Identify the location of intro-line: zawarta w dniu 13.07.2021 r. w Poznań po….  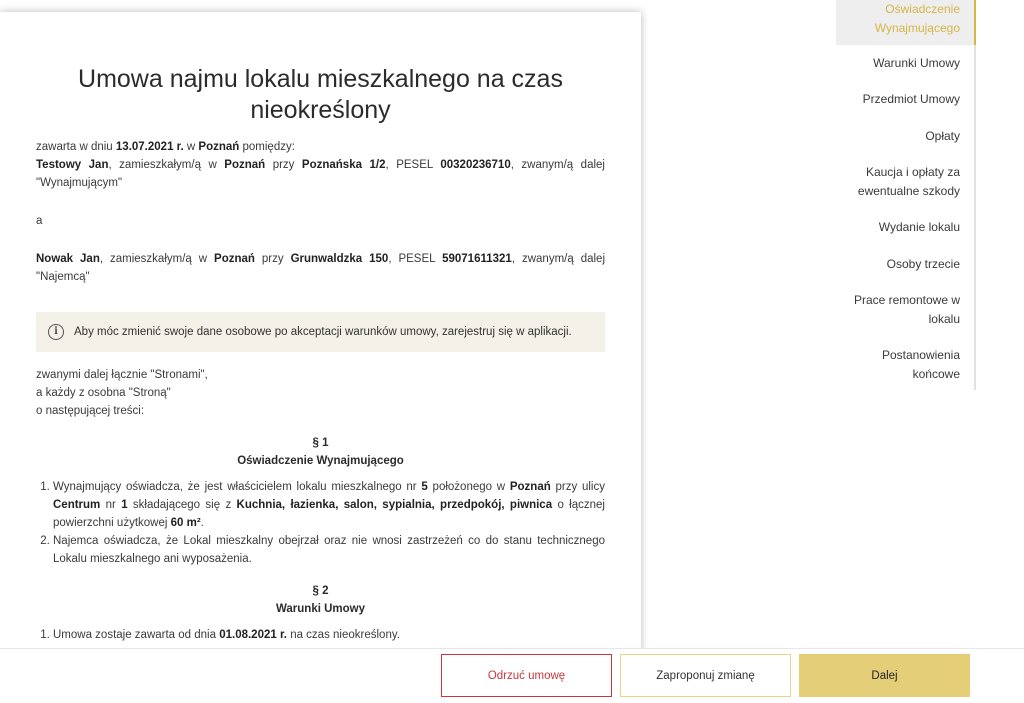
(165, 147).